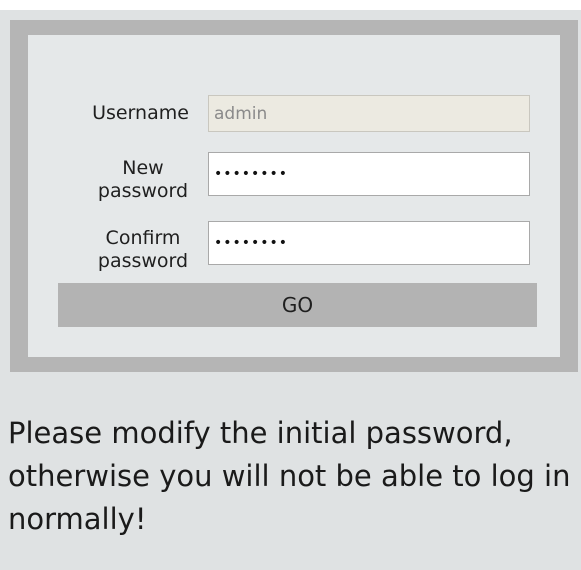 The height and width of the screenshot is (570, 581). I want to click on new-password-label-line1: New, so click(143, 168).